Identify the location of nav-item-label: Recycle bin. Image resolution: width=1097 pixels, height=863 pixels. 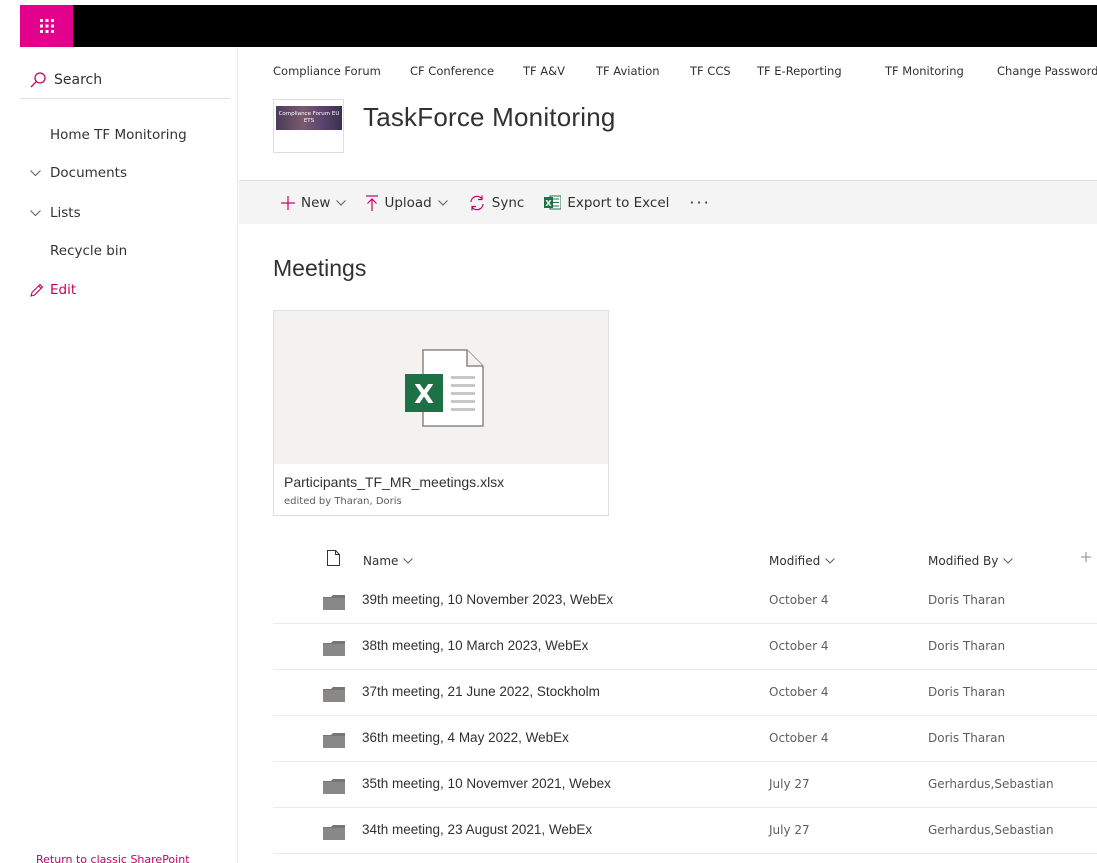
(89, 251).